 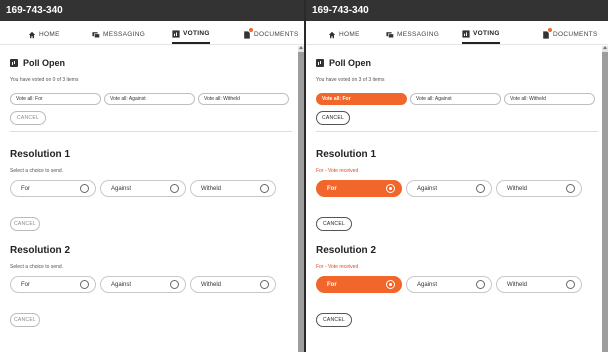 What do you see at coordinates (350, 80) in the screenshot?
I see `voted-progress-text: You have voted on 3 of 3 items` at bounding box center [350, 80].